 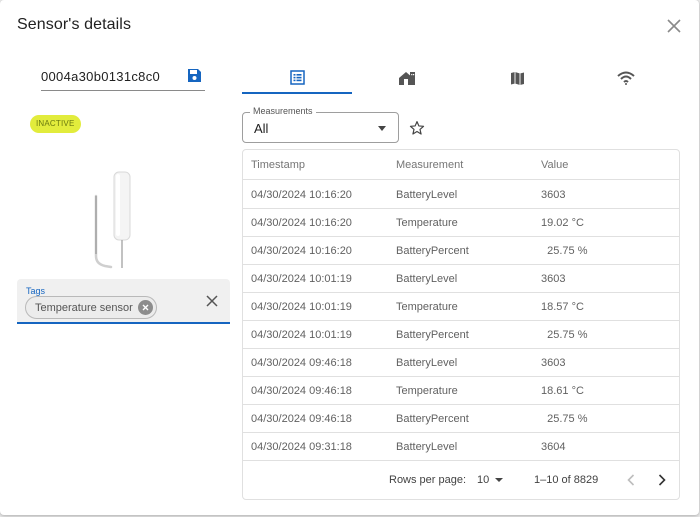 What do you see at coordinates (553, 447) in the screenshot?
I see `cell-value: 3604` at bounding box center [553, 447].